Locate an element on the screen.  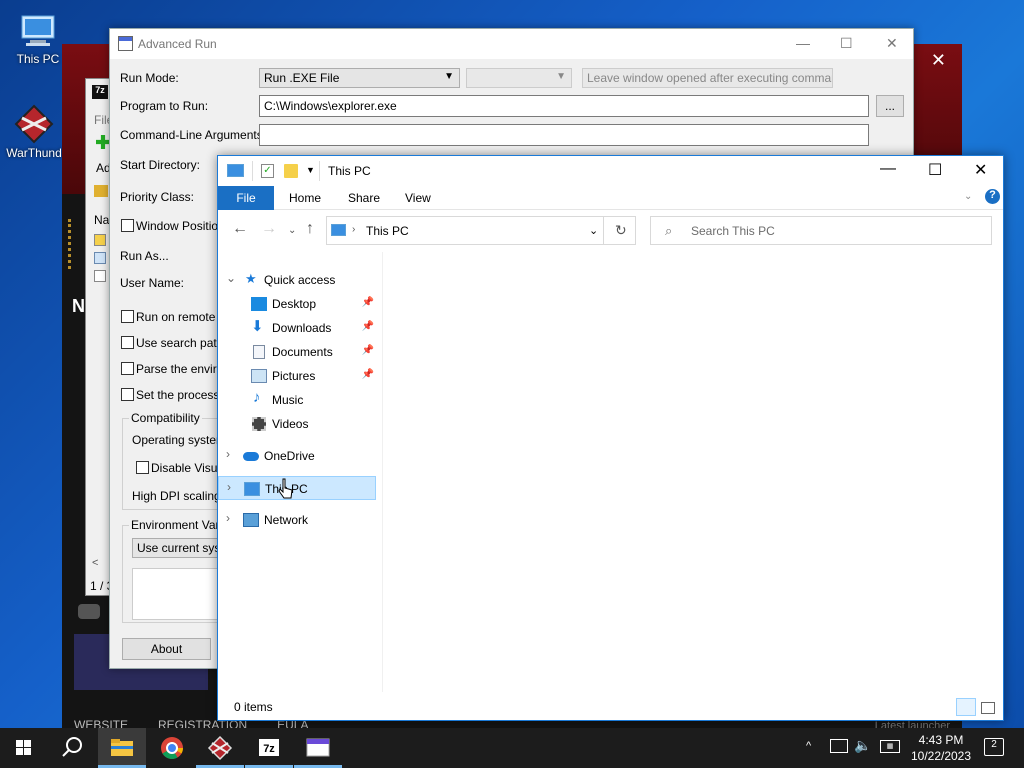
qat-dropdown-icon: ▼ is located at coordinates (310, 170).